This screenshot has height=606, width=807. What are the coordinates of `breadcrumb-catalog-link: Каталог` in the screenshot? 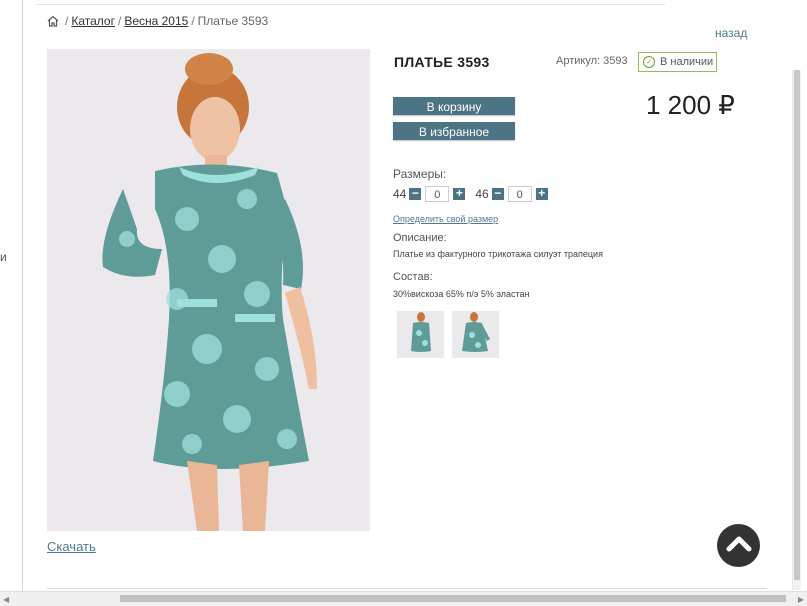 It's located at (93, 21).